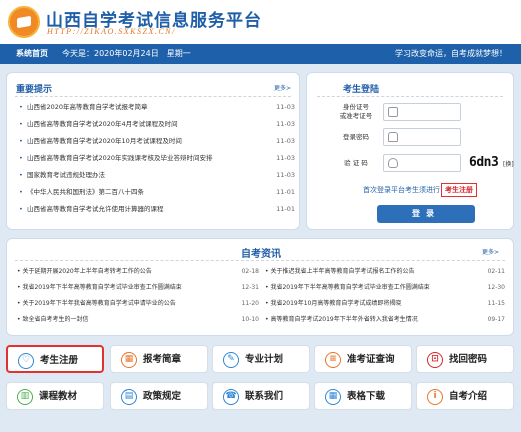 The width and height of the screenshot is (521, 432). What do you see at coordinates (58, 396) in the screenshot?
I see `quick-link-label: 课程教材` at bounding box center [58, 396].